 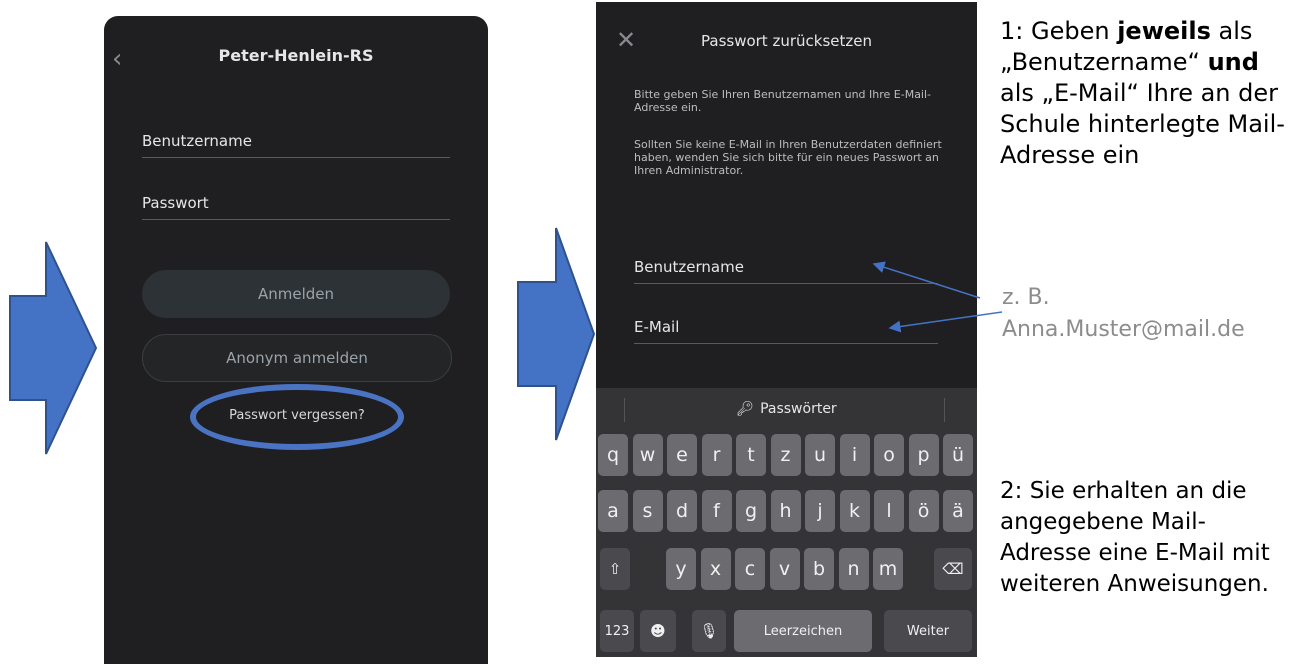 What do you see at coordinates (617, 631) in the screenshot?
I see `numbers-key: 123` at bounding box center [617, 631].